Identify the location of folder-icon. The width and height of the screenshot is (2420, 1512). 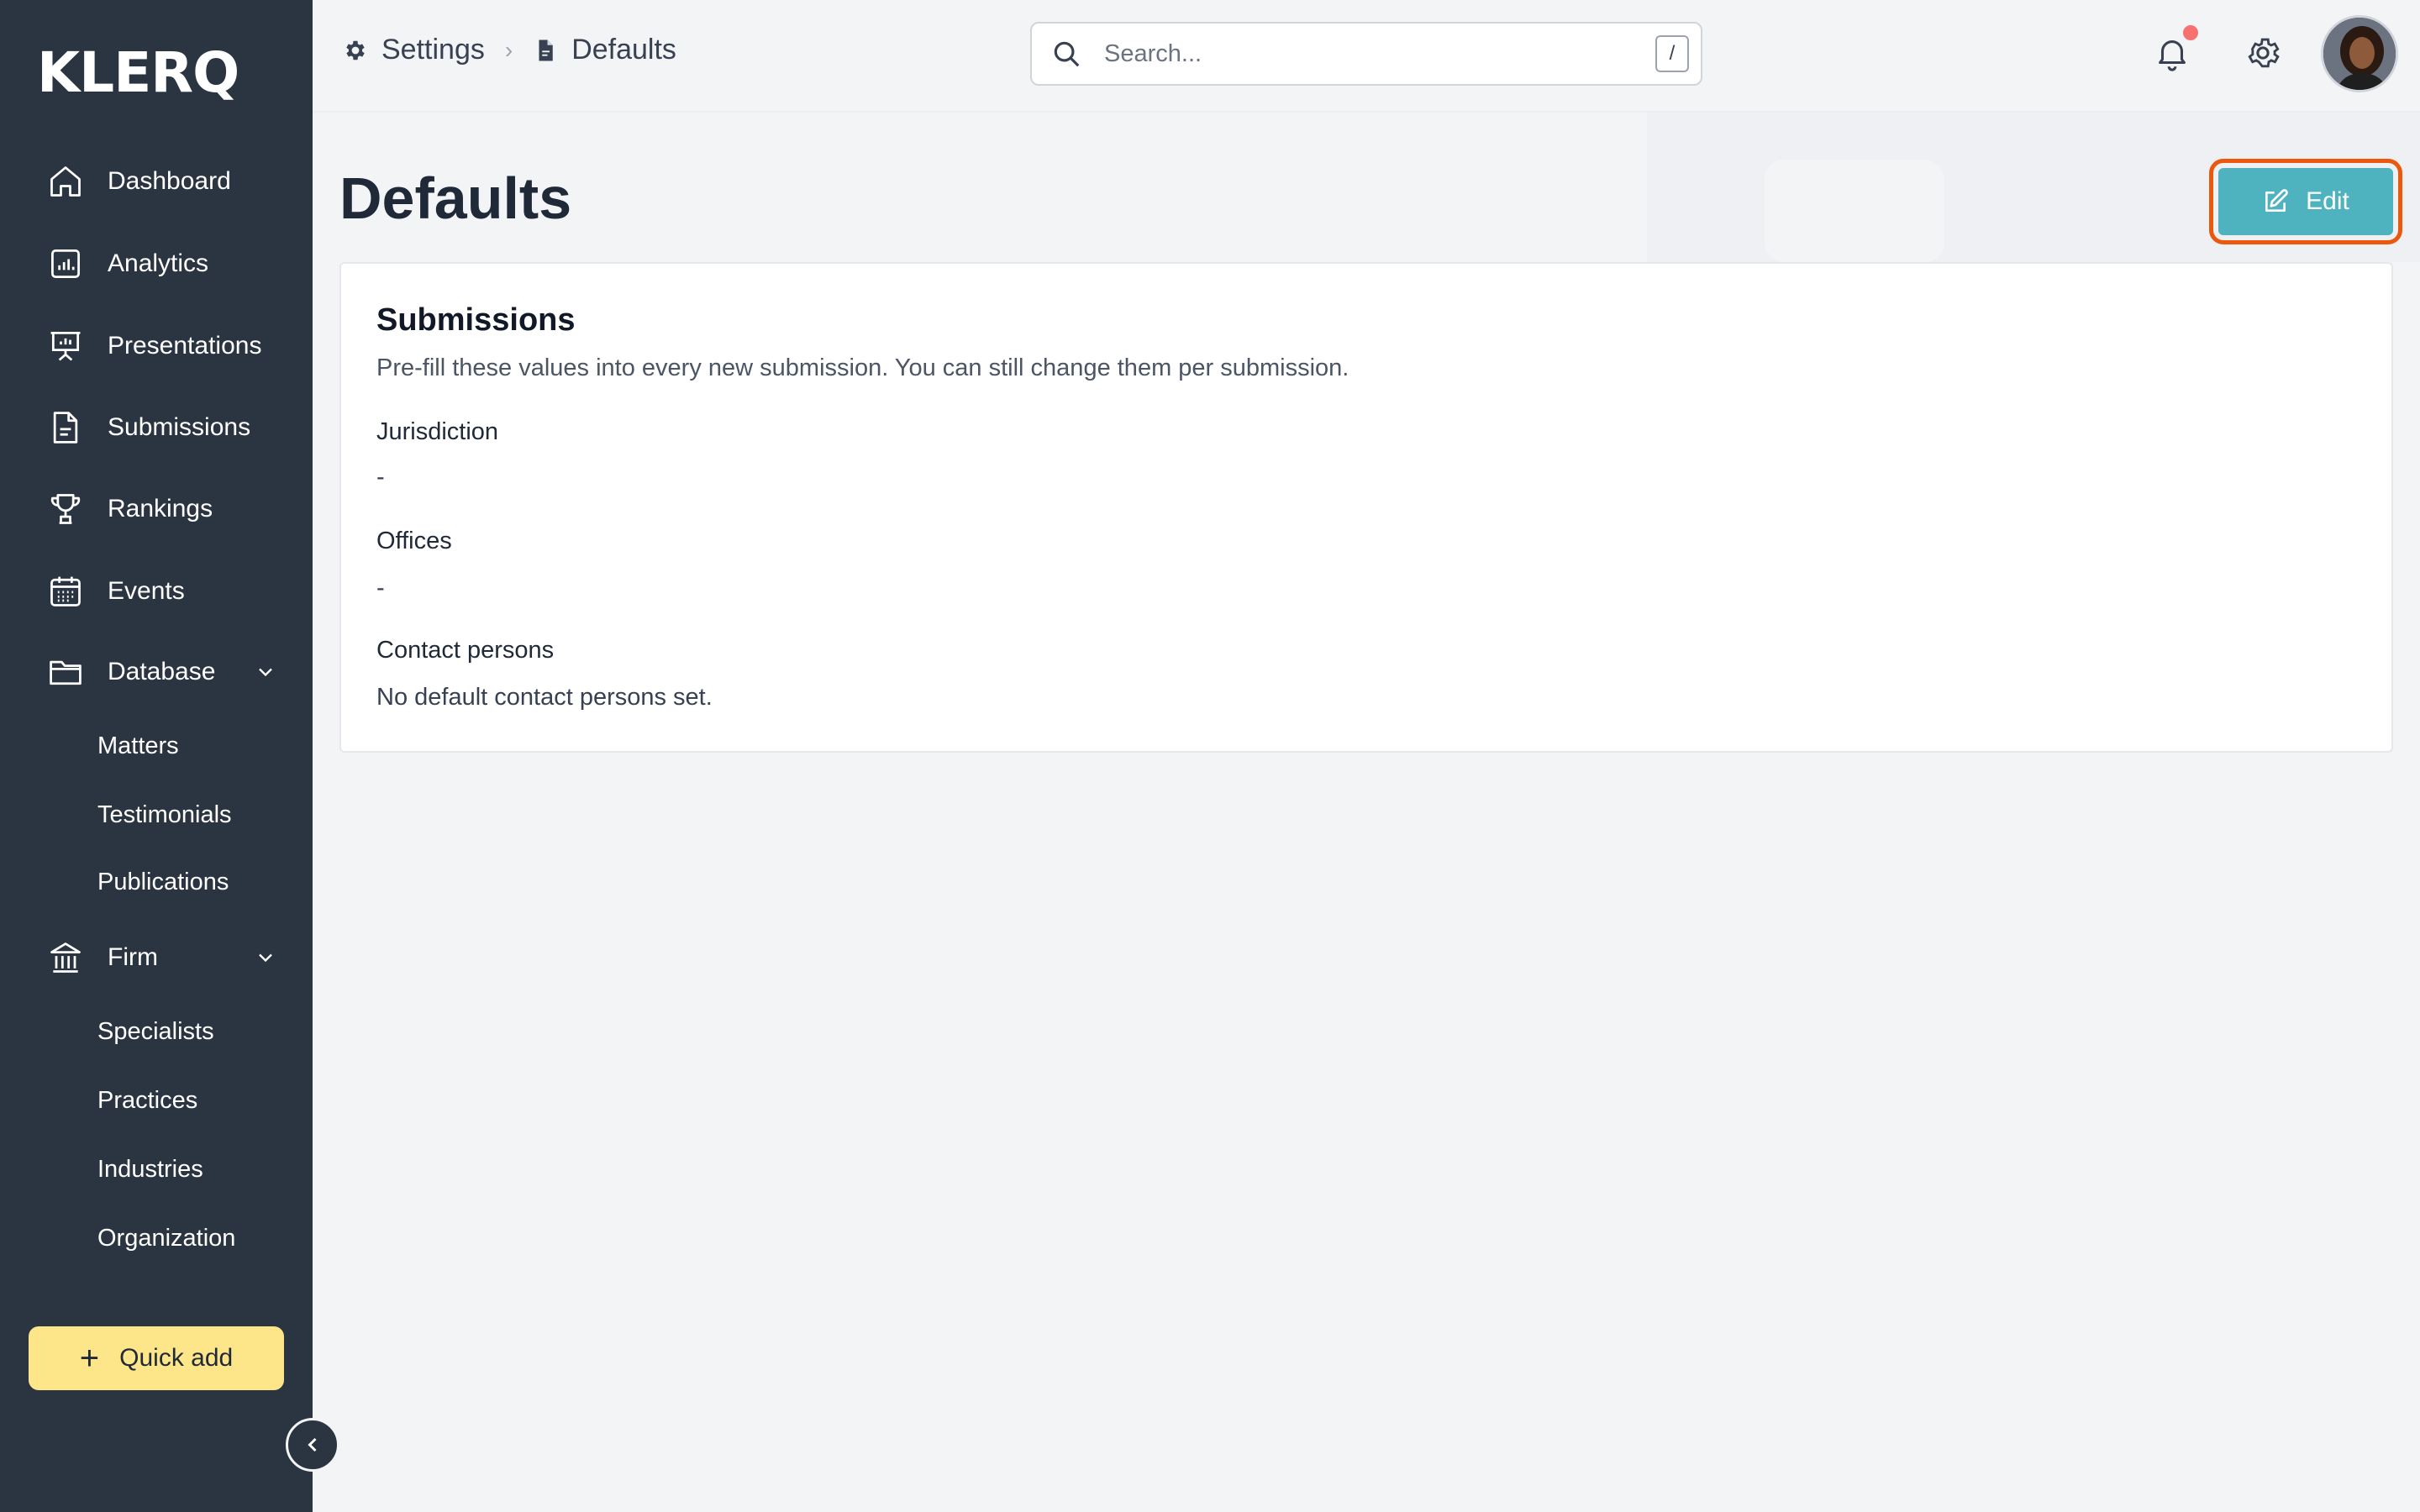
(65, 672).